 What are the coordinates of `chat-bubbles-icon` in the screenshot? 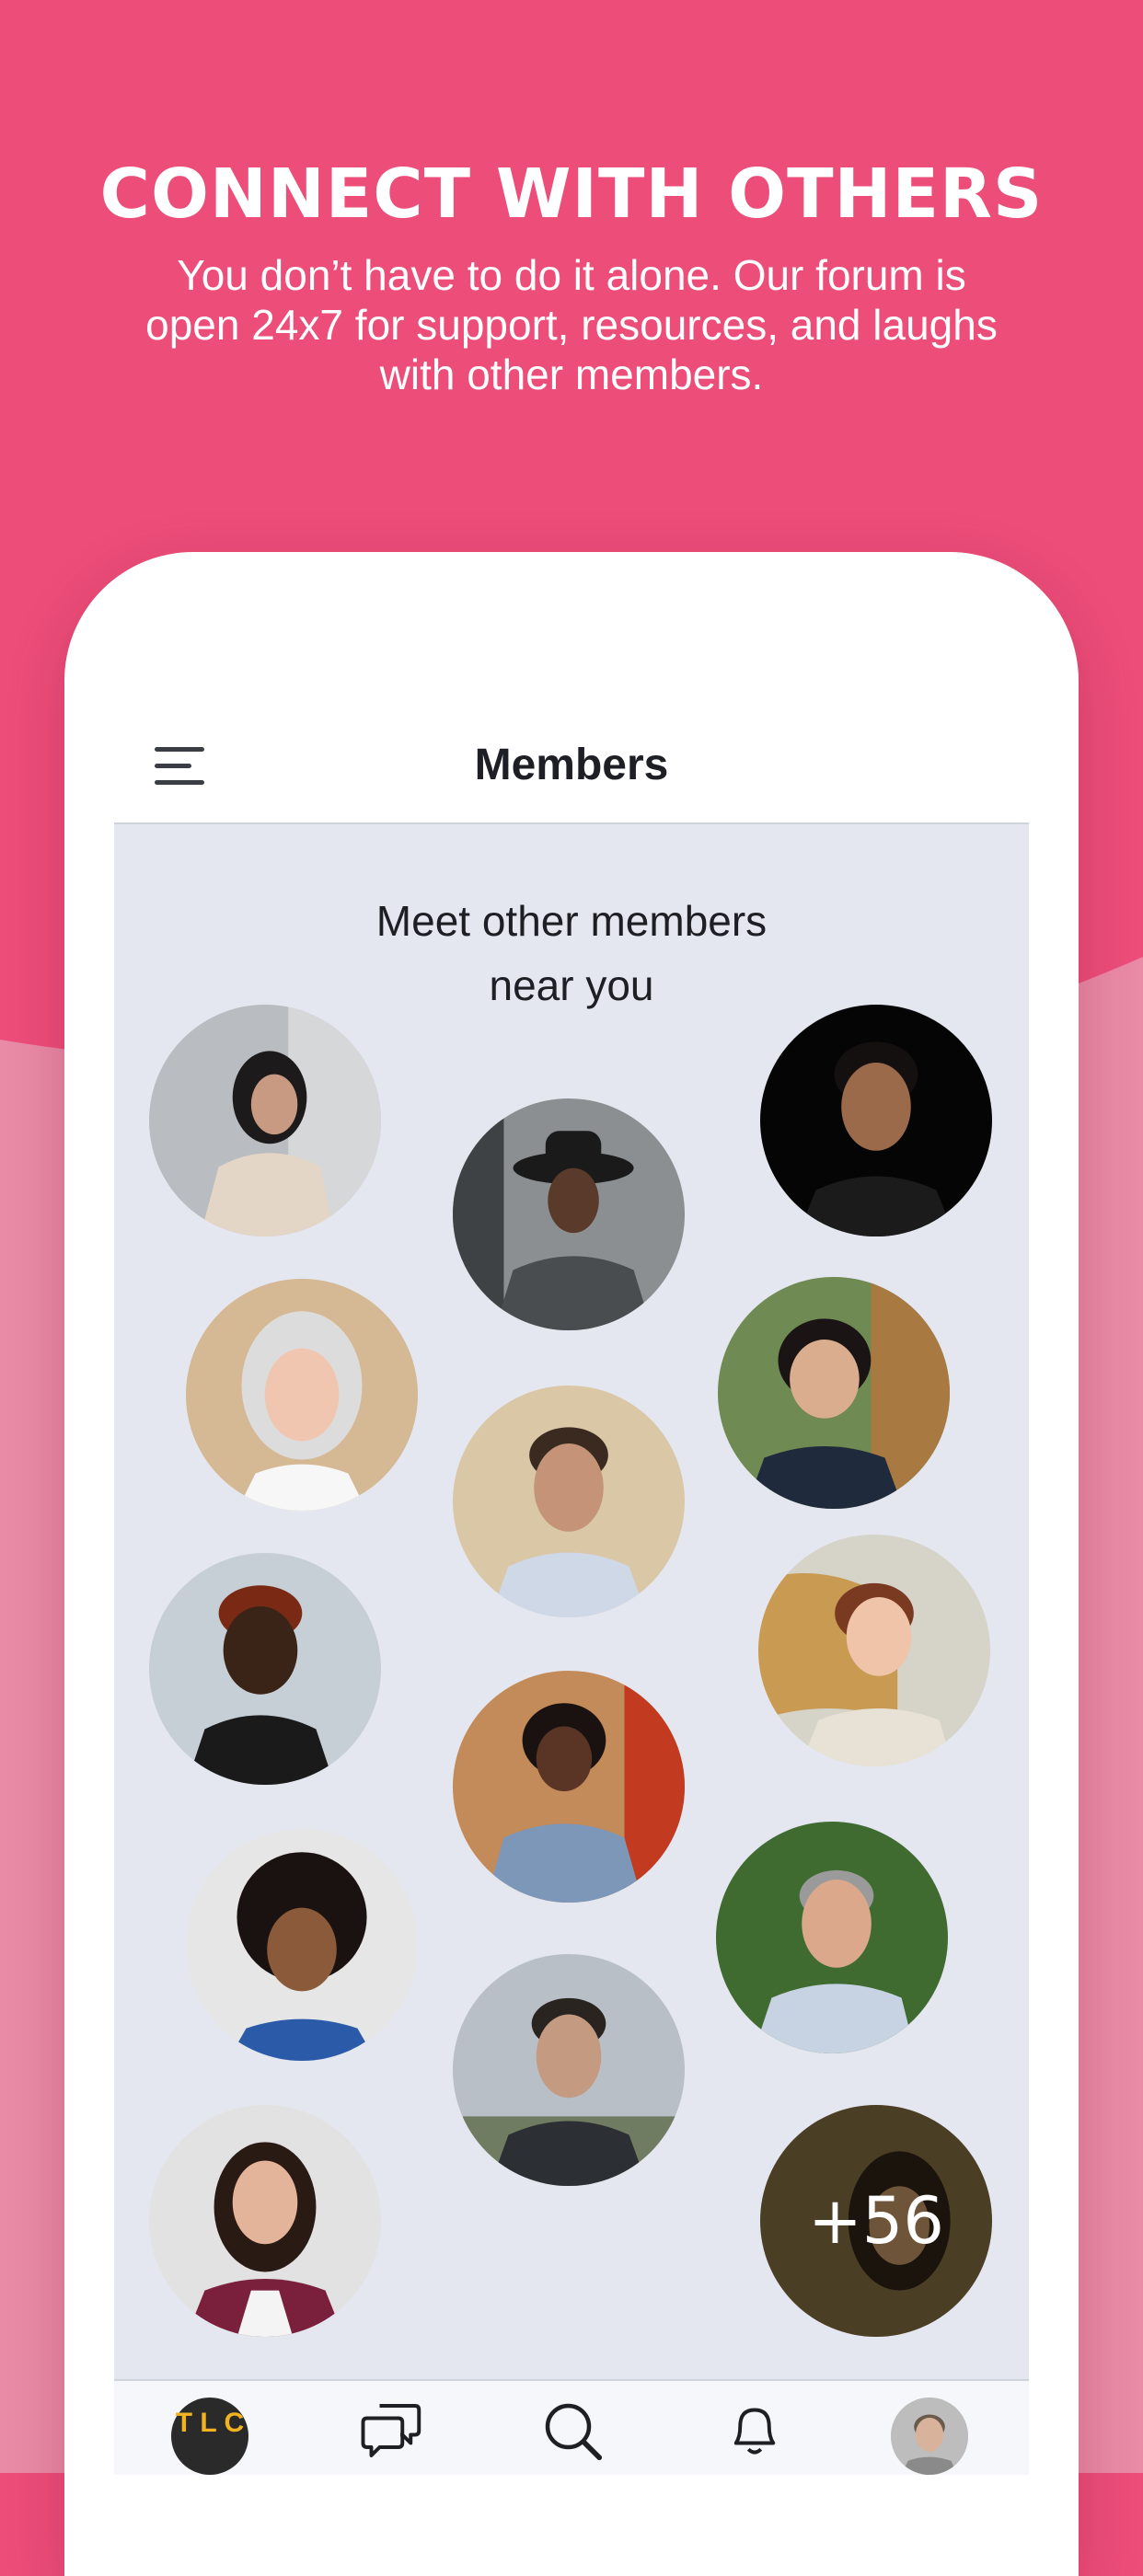 It's located at (400, 2439).